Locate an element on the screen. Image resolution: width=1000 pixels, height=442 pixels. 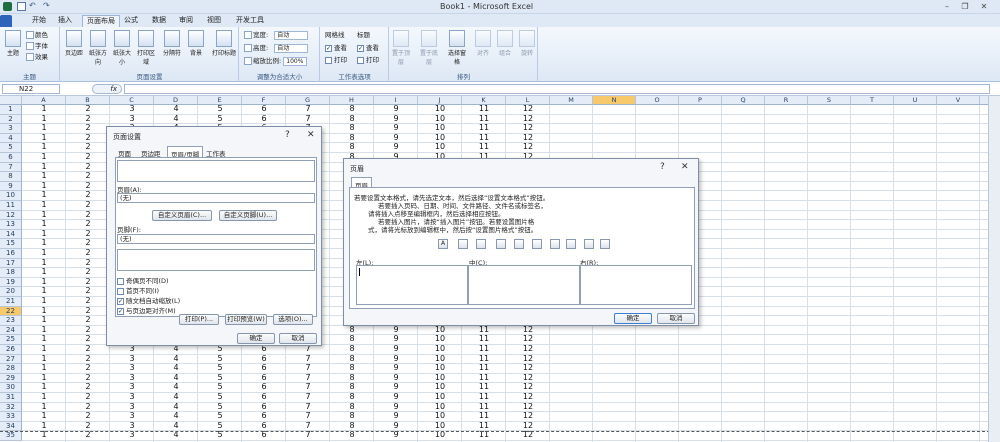
vertical-scrollbar is located at coordinates (994, 269).